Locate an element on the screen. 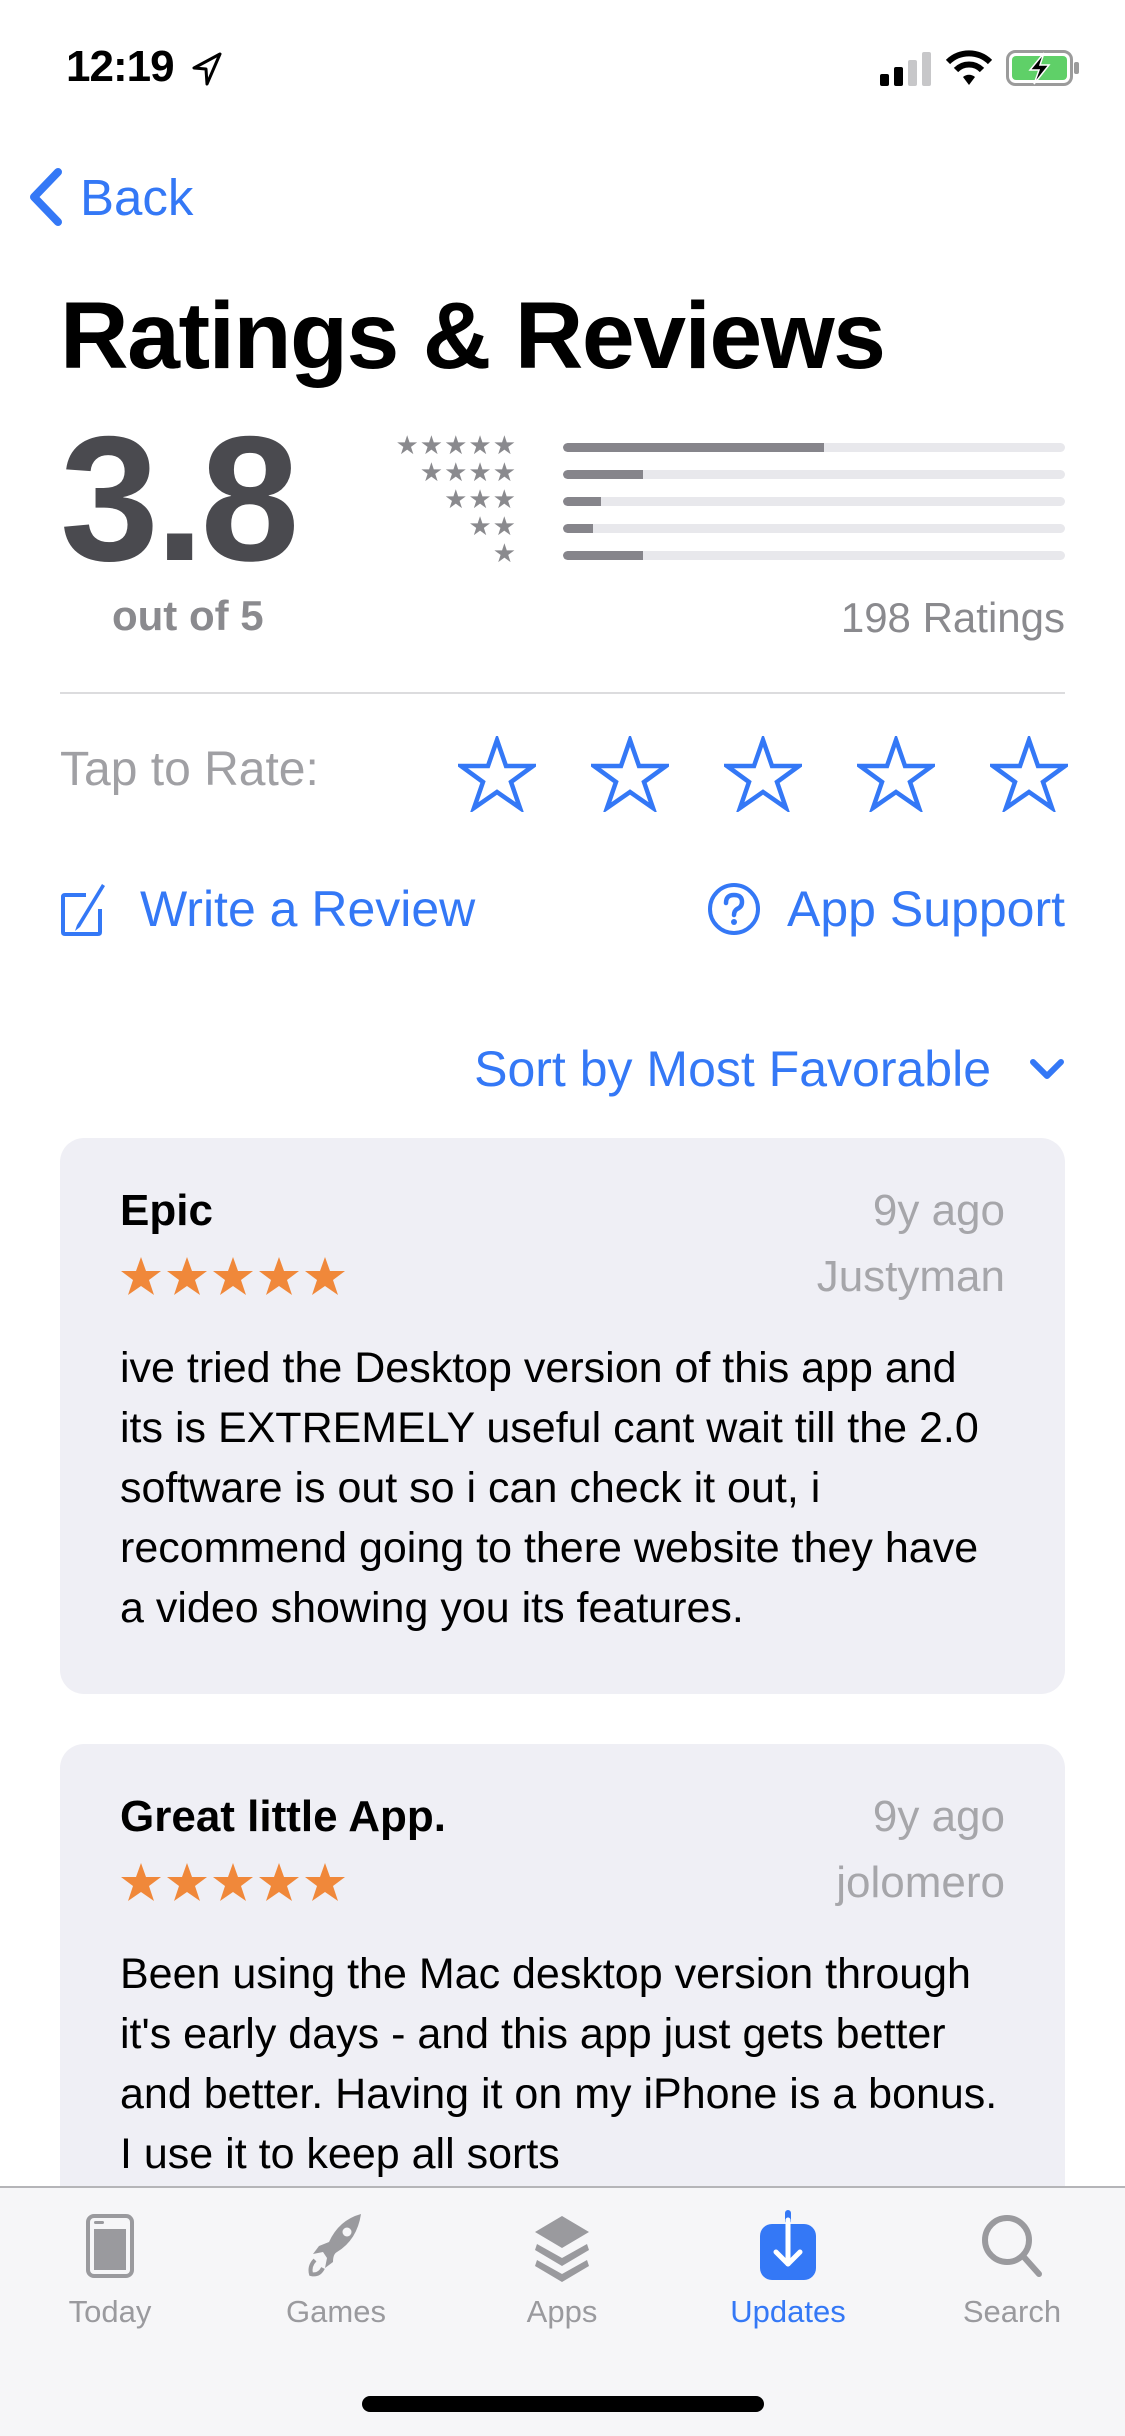 Image resolution: width=1125 pixels, height=2436 pixels. cellular-signal-icon is located at coordinates (905, 69).